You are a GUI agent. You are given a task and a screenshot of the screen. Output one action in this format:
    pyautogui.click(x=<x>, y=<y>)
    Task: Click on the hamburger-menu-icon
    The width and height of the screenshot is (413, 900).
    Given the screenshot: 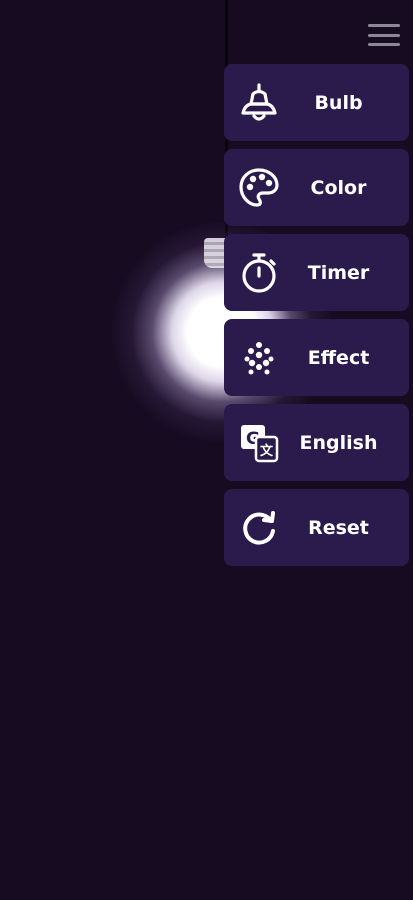 What is the action you would take?
    pyautogui.click(x=384, y=35)
    